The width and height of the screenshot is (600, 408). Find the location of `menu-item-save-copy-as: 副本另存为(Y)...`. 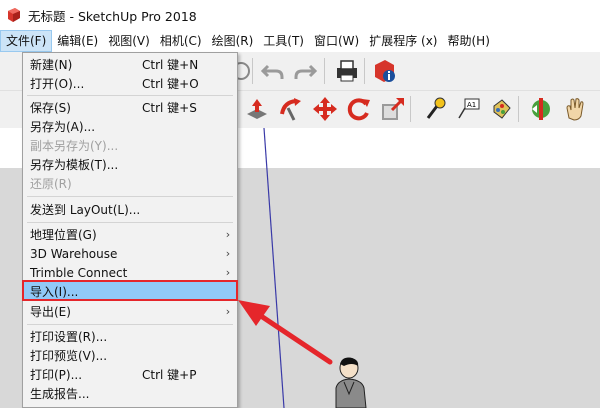

menu-item-save-copy-as: 副本另存为(Y)... is located at coordinates (130, 145).